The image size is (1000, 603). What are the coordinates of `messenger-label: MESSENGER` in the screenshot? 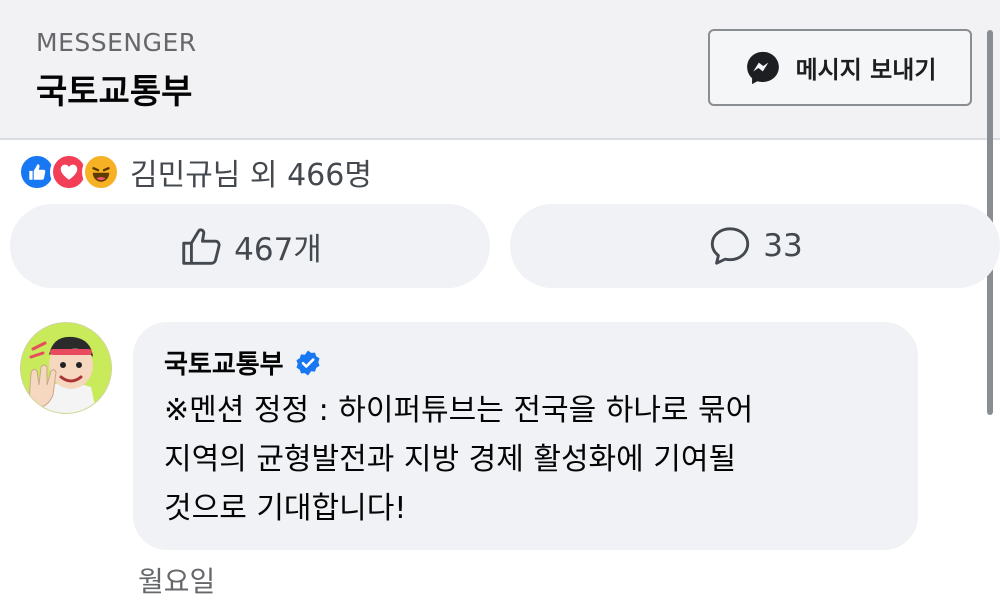 It's located at (116, 42).